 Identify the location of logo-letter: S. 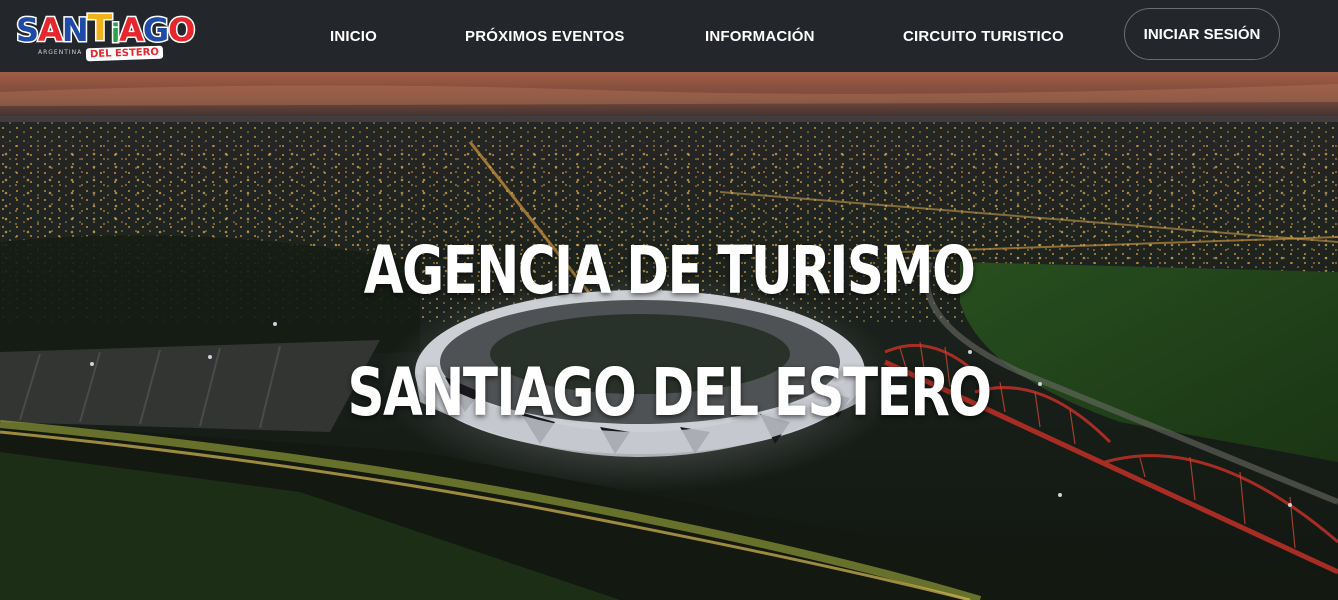
(27, 30).